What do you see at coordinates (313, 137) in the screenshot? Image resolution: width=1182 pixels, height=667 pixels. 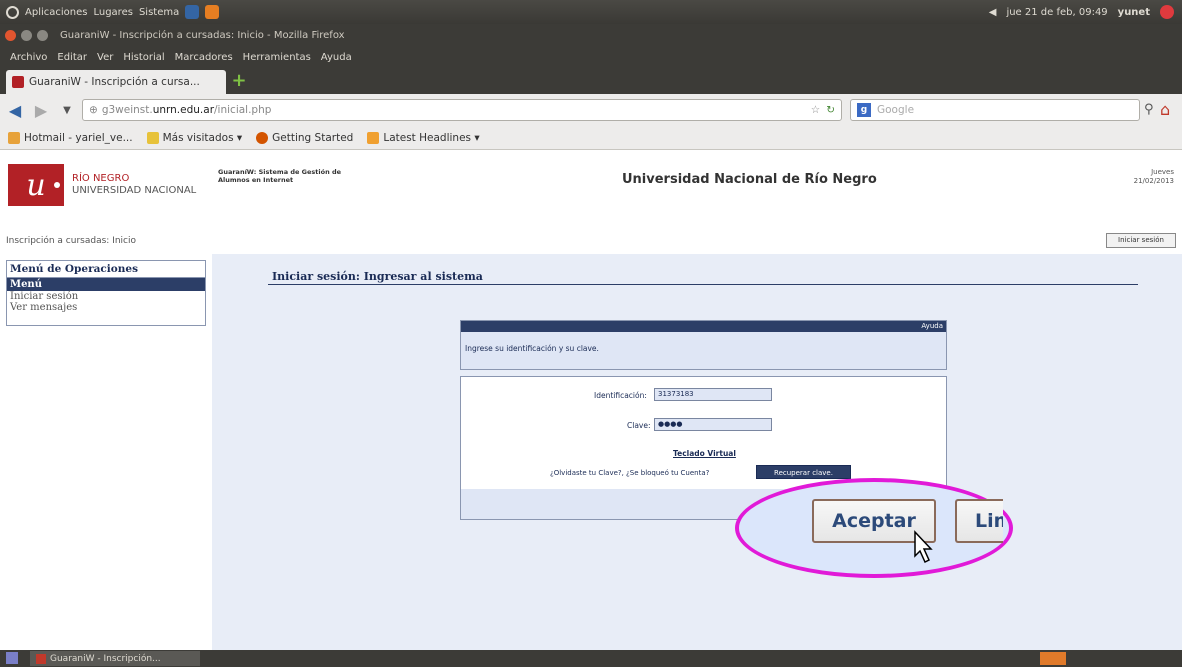 I see `bookmark-label: Getting Started` at bounding box center [313, 137].